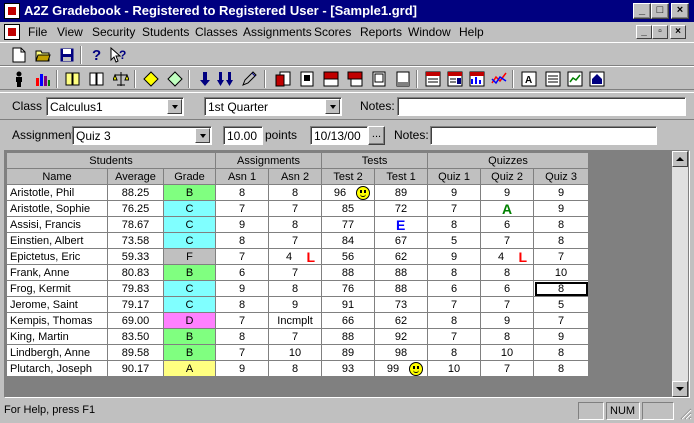 This screenshot has height=423, width=694. Describe the element at coordinates (57, 272) in the screenshot. I see `cell-name: Frank, Anne` at that location.